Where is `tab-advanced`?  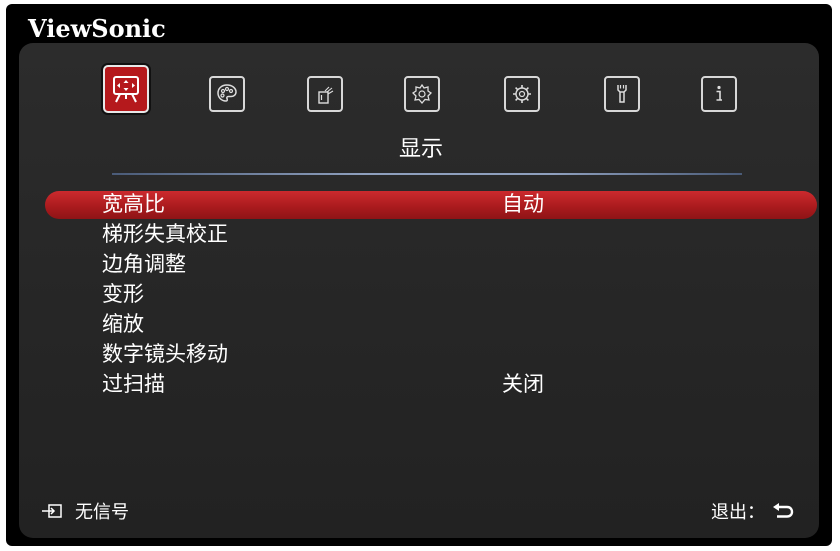 tab-advanced is located at coordinates (522, 94).